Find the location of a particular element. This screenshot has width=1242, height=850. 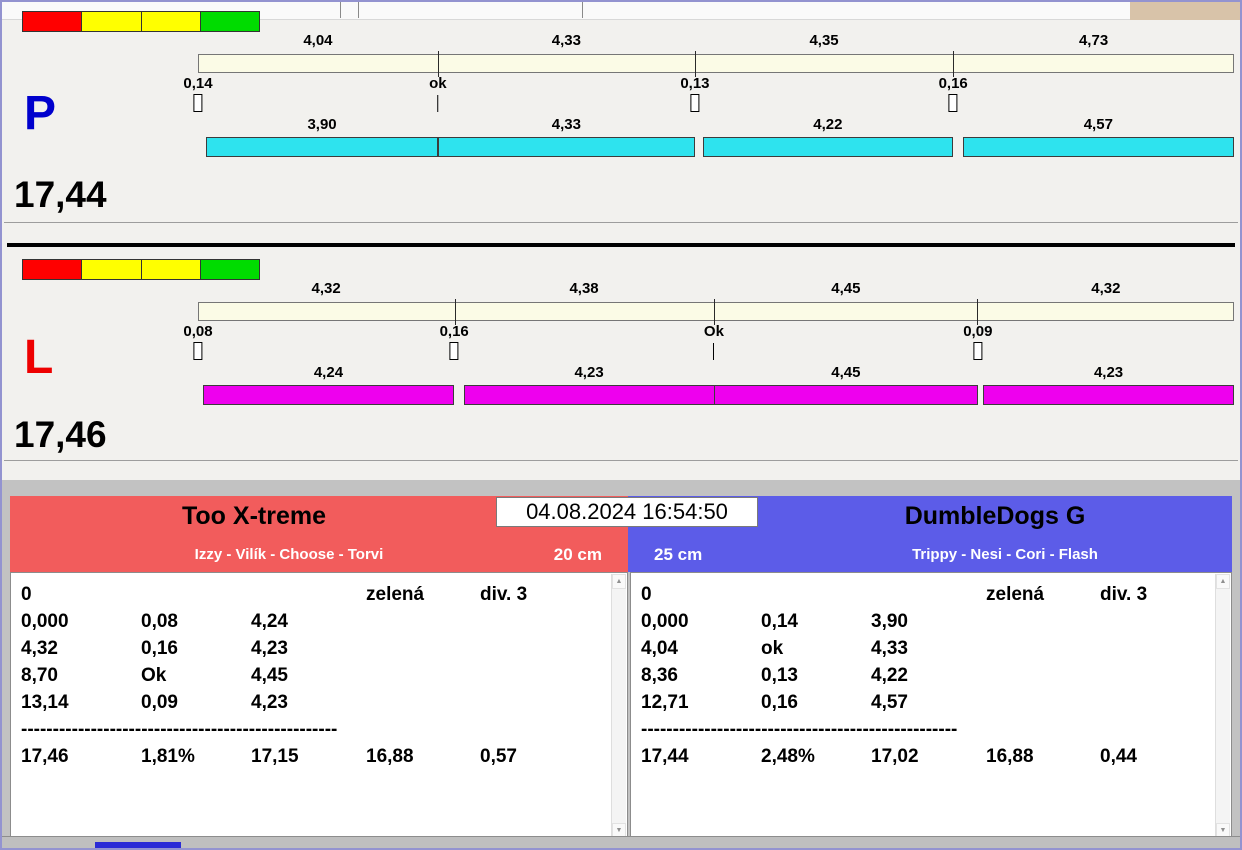

table-cell: Ok is located at coordinates (154, 675).